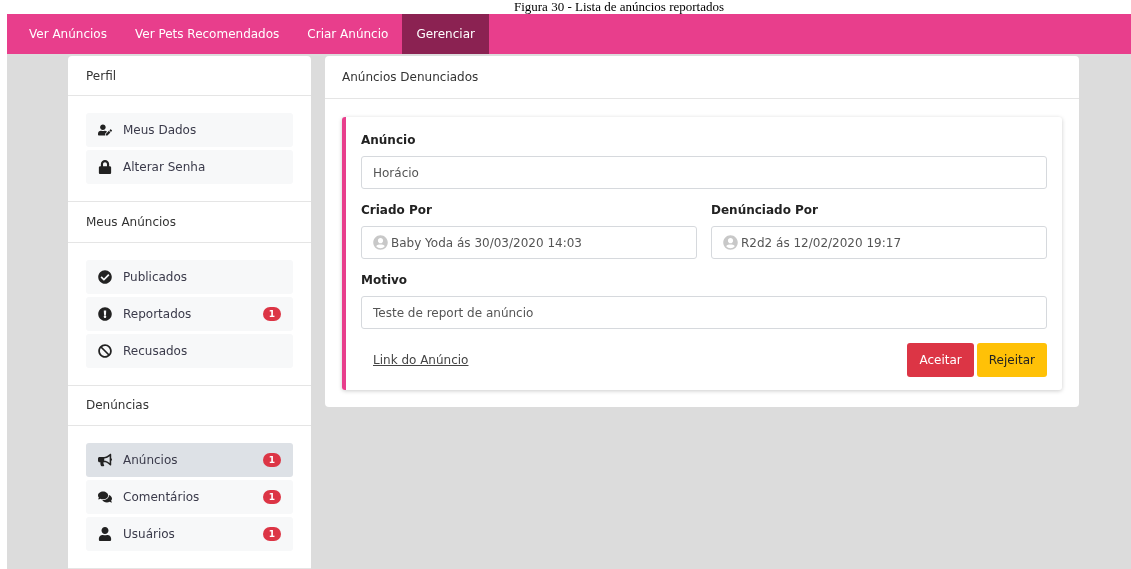  What do you see at coordinates (702, 77) in the screenshot?
I see `panel-title: Anúncios Denunciados` at bounding box center [702, 77].